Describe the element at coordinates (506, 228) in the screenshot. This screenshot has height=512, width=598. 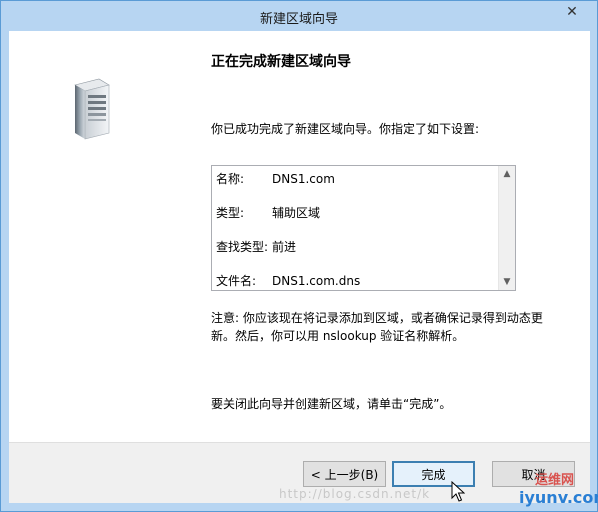
I see `vertical-scrollbar: ▲ ▼` at that location.